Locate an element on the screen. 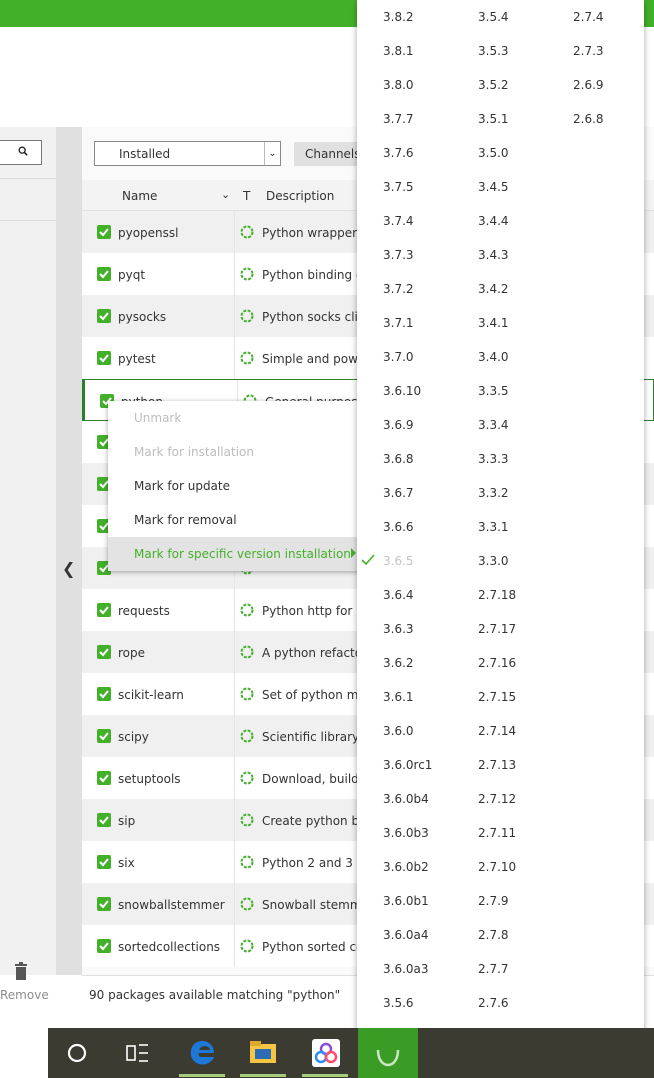 Image resolution: width=654 pixels, height=1078 pixels. version-option: 3.7.4 is located at coordinates (398, 221).